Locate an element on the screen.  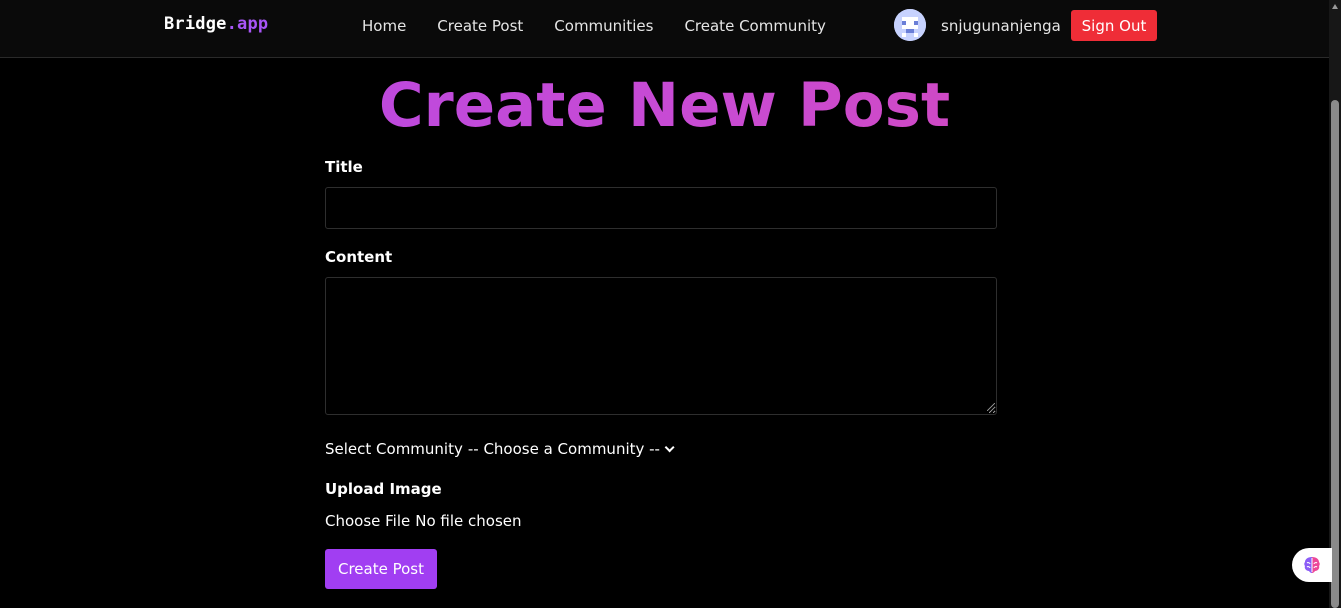
scroll-thumb is located at coordinates (1335, 354).